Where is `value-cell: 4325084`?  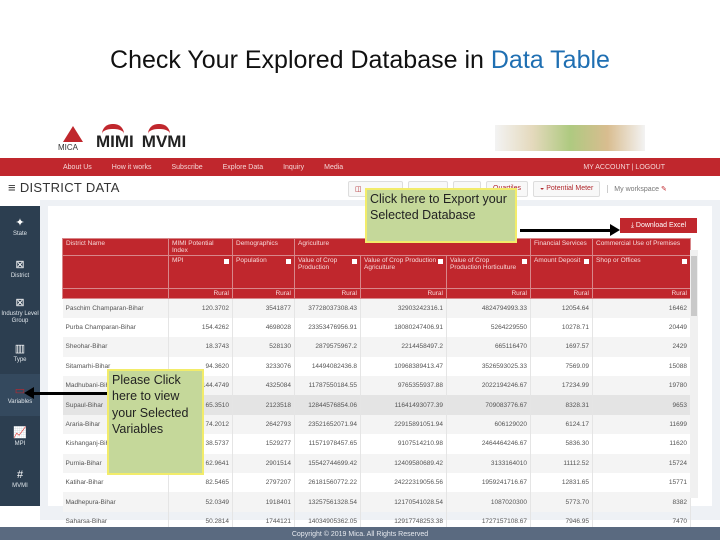
value-cell: 4325084 is located at coordinates (263, 386).